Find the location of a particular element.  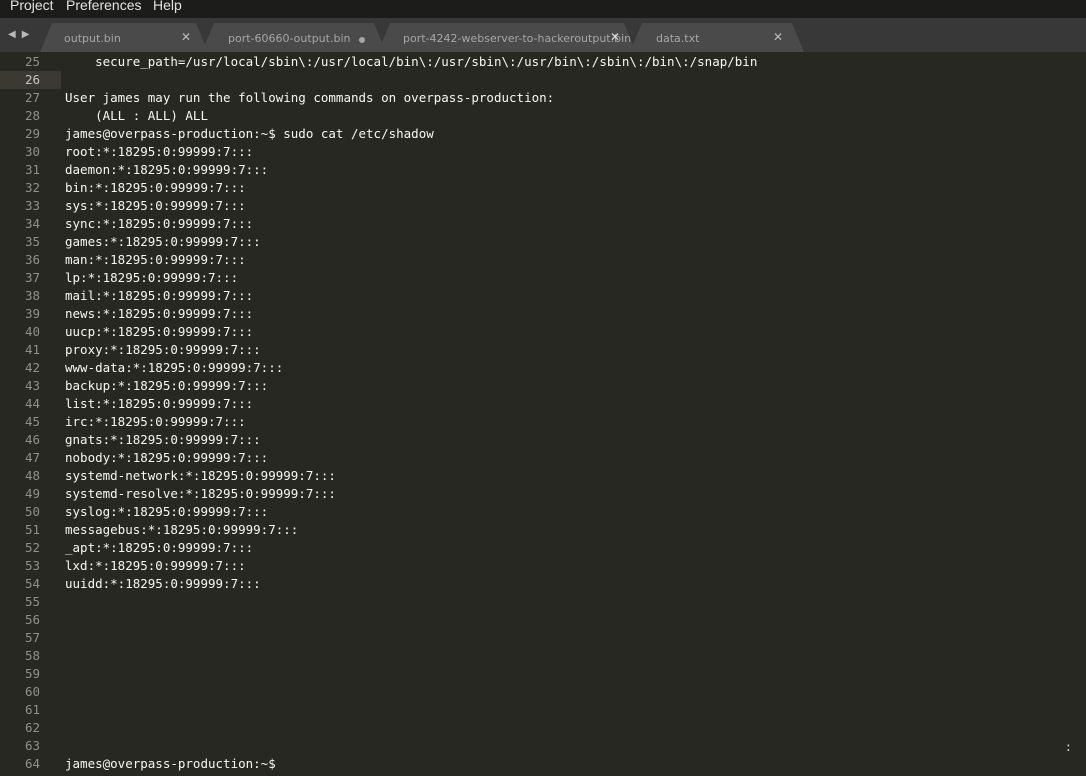

line-text: systemd-network:*:18295:0:99999:7::: is located at coordinates (200, 476).